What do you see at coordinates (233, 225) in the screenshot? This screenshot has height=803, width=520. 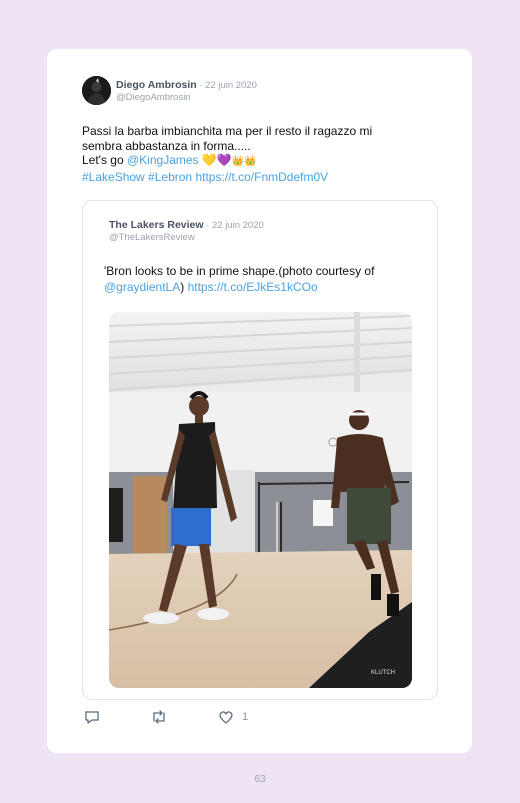 I see `quoted-date: · 22 juin 2020` at bounding box center [233, 225].